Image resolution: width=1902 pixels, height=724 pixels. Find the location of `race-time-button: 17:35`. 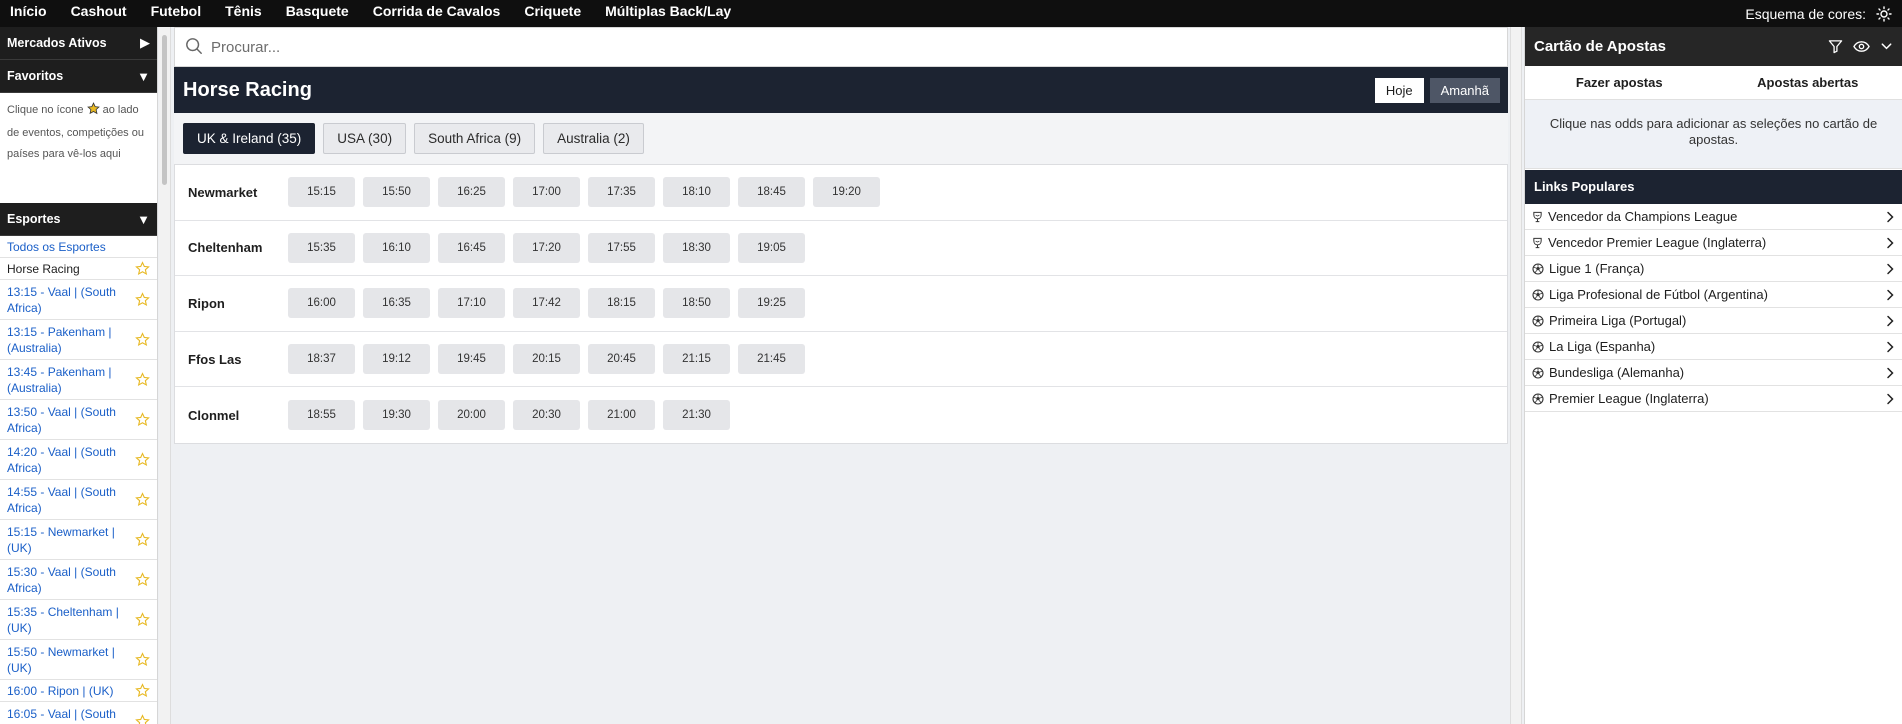

race-time-button: 17:35 is located at coordinates (621, 192).